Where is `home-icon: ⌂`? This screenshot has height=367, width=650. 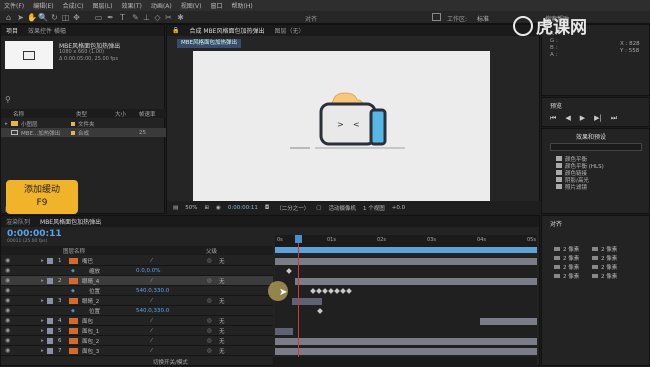 home-icon: ⌂ is located at coordinates (8, 17).